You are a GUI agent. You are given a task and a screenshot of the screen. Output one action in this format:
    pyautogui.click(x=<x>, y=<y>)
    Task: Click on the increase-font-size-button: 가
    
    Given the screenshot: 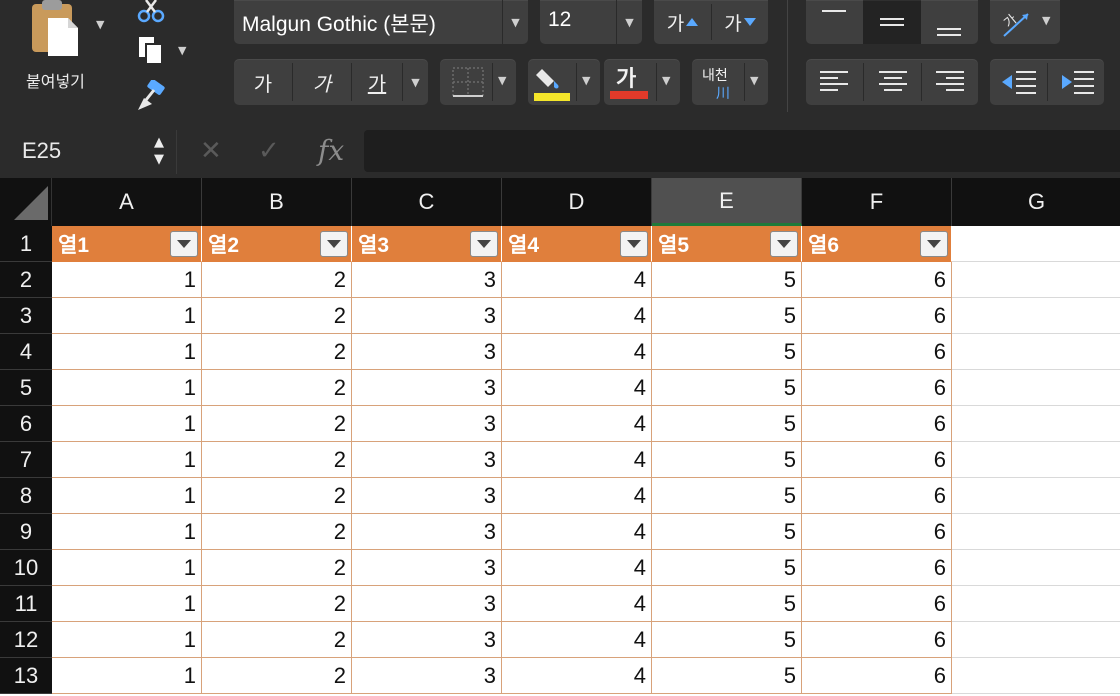 What is the action you would take?
    pyautogui.click(x=682, y=22)
    